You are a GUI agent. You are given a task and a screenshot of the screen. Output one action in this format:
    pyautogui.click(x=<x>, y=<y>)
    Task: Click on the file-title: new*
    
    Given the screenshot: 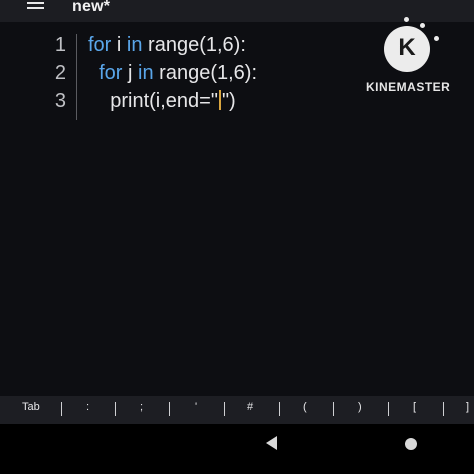 What is the action you would take?
    pyautogui.click(x=91, y=7)
    